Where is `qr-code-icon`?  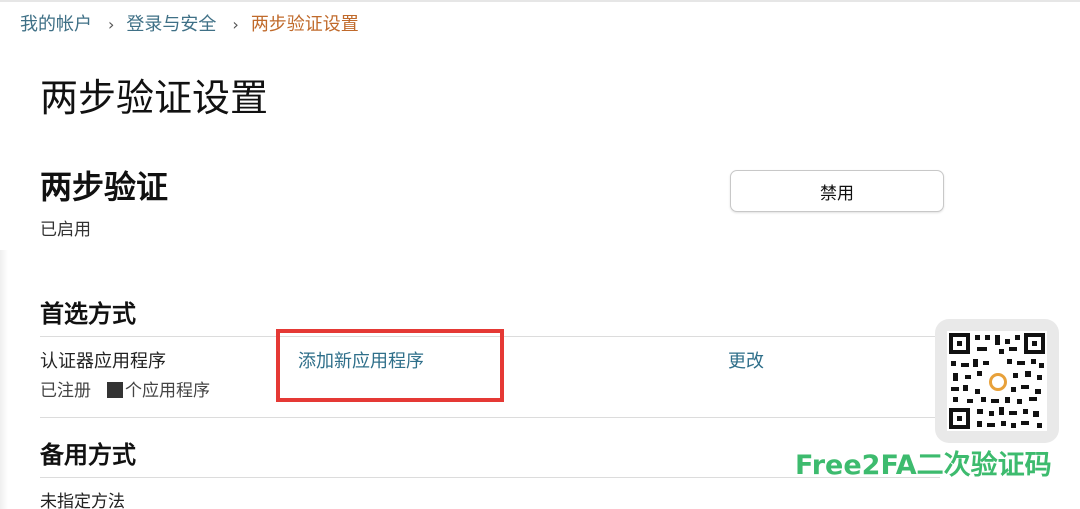 qr-code-icon is located at coordinates (997, 381).